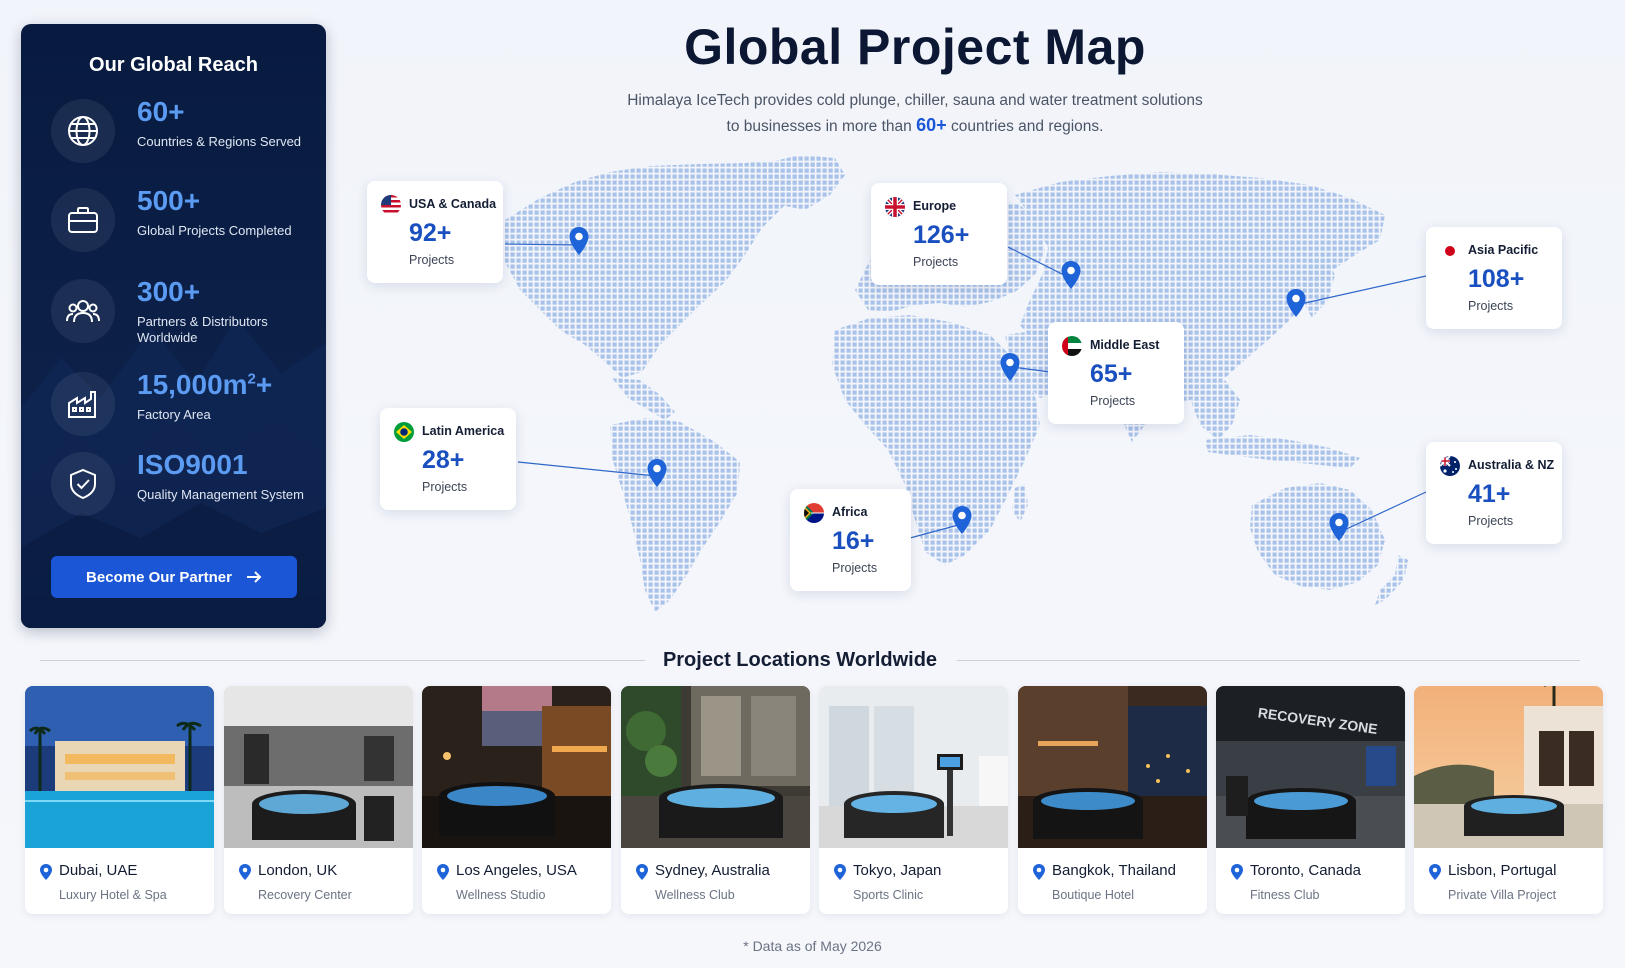 Image resolution: width=1625 pixels, height=968 pixels. I want to click on region-name: USA & Canada, so click(453, 204).